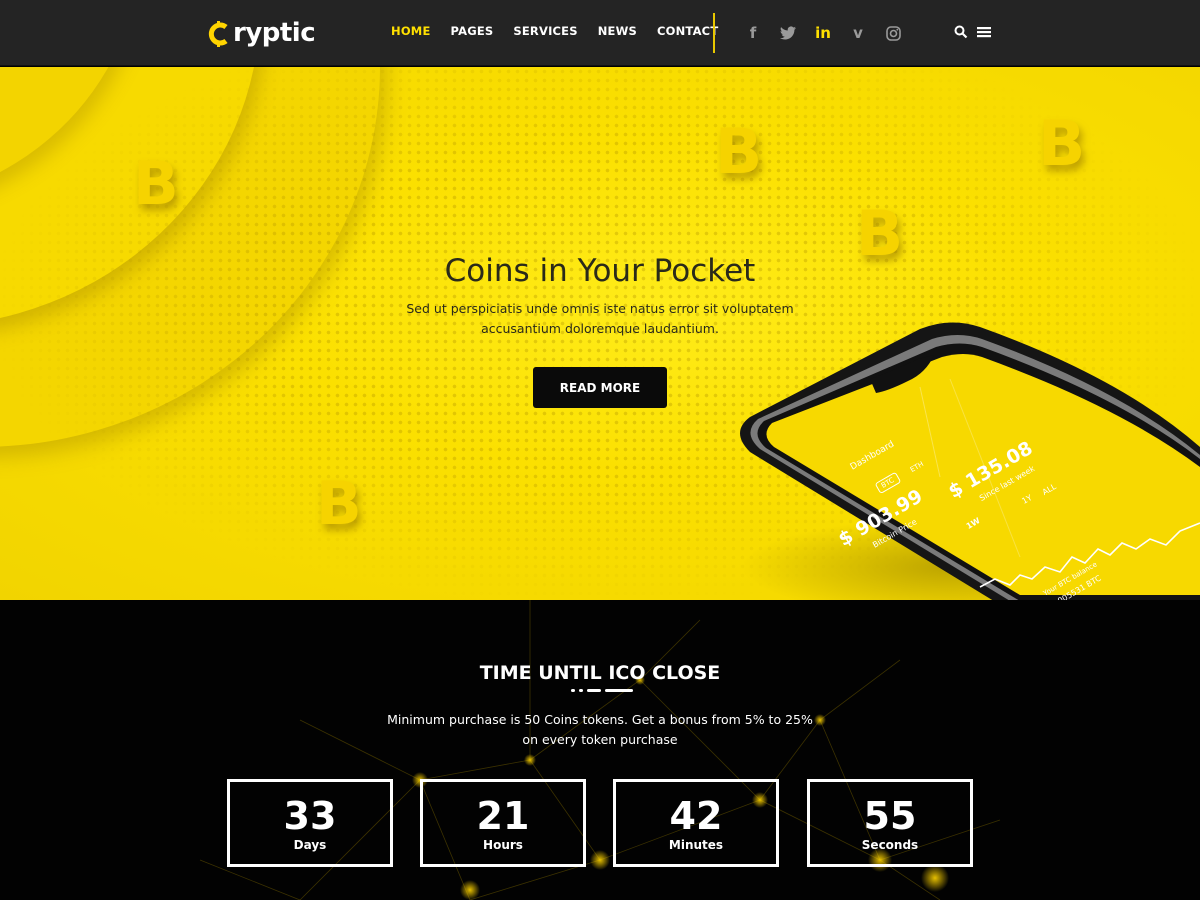 This screenshot has height=900, width=1200. I want to click on header-divider, so click(714, 33).